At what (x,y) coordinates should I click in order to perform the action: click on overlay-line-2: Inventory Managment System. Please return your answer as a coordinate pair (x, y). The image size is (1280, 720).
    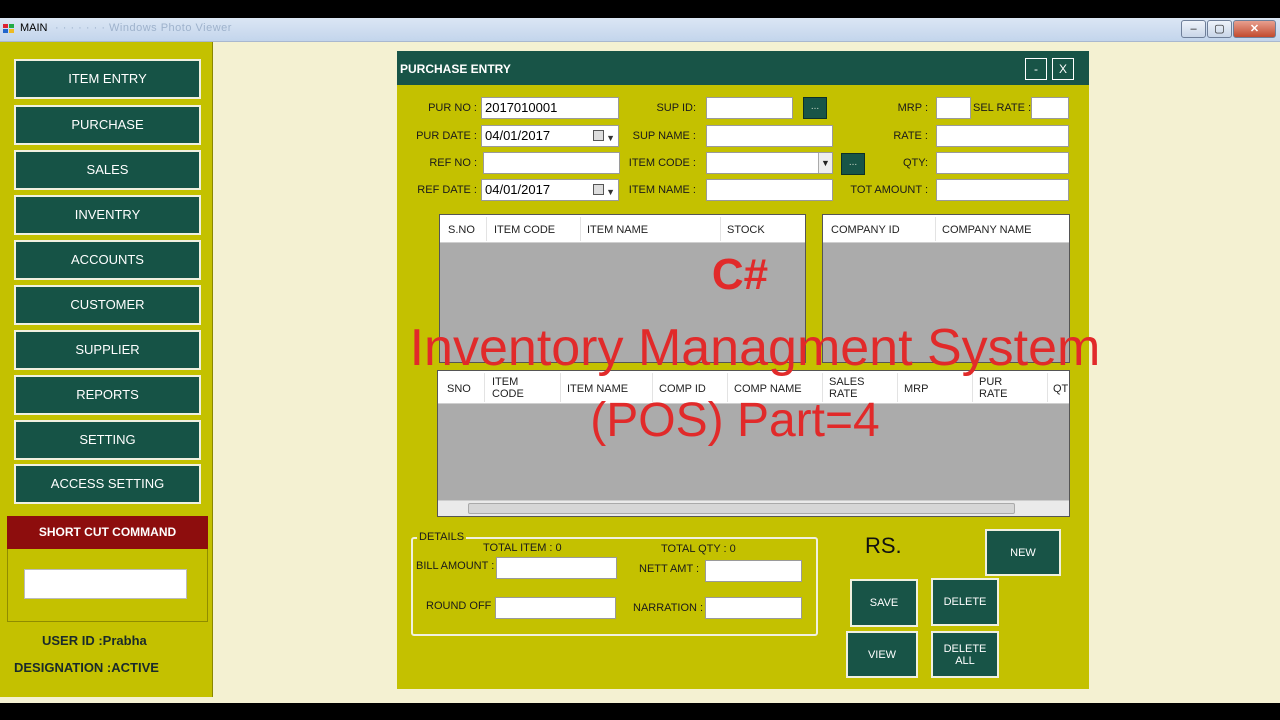
    Looking at the image, I should click on (755, 348).